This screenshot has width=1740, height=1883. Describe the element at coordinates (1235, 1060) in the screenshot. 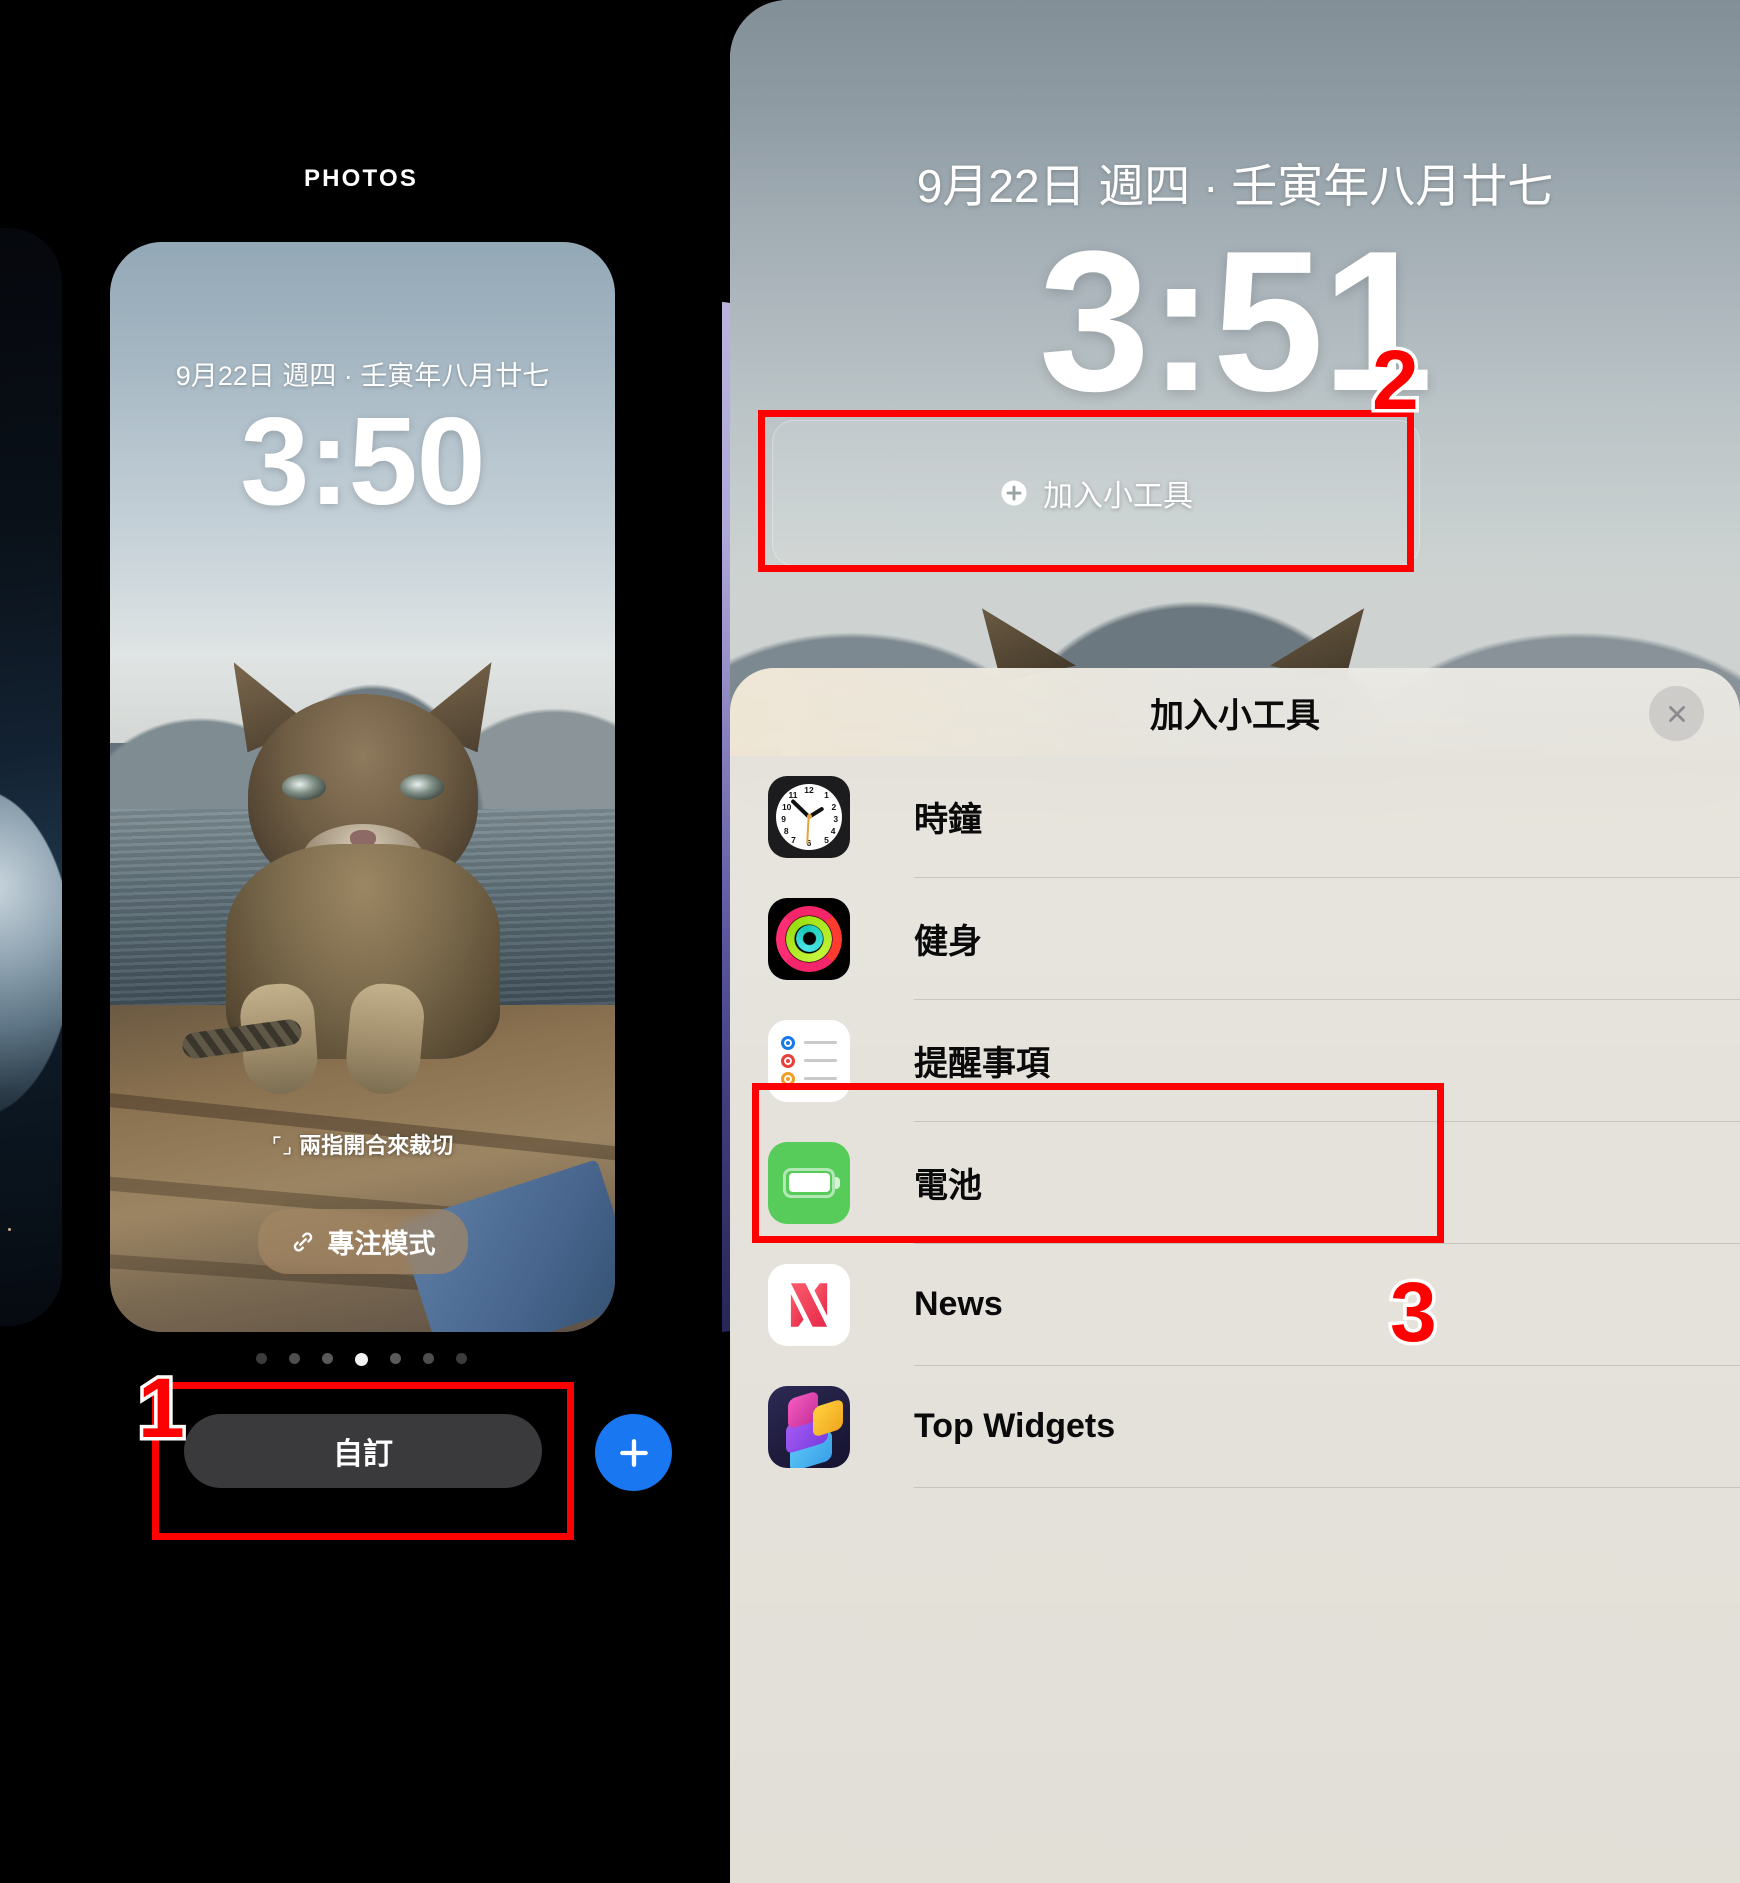

I see `widget-list-item-reminders: 提醒事項` at that location.